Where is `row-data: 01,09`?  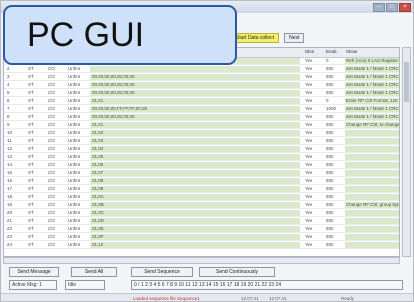
row-data: 01,09 is located at coordinates (195, 189).